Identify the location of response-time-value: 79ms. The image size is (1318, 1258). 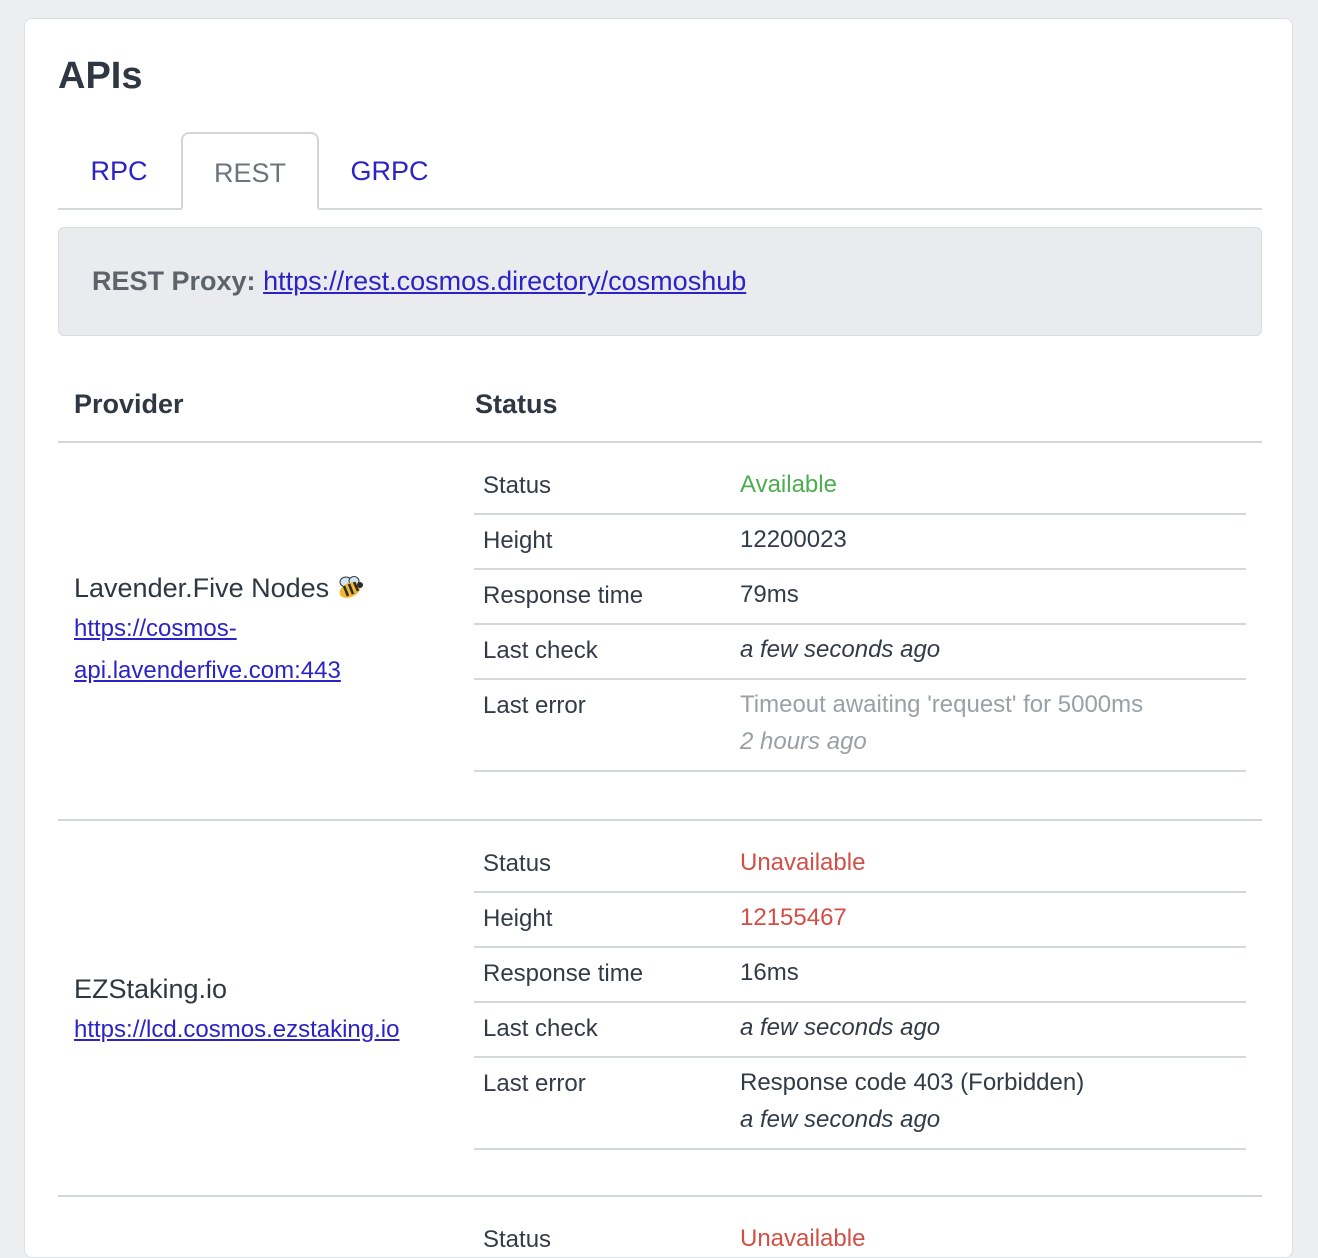
(769, 594).